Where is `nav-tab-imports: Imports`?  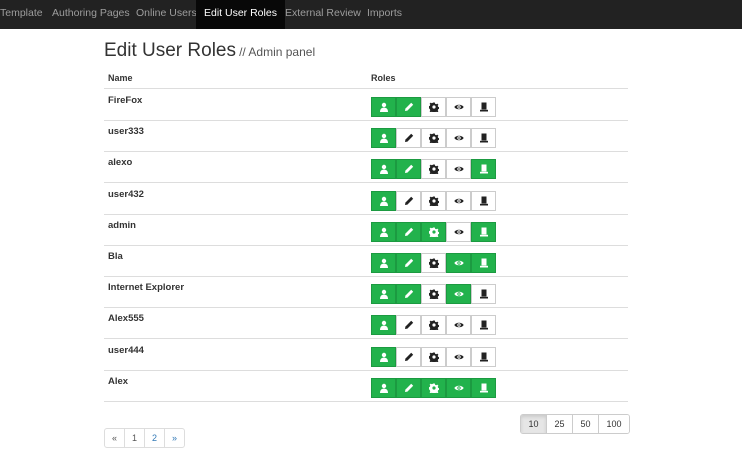
nav-tab-imports: Imports is located at coordinates (384, 14).